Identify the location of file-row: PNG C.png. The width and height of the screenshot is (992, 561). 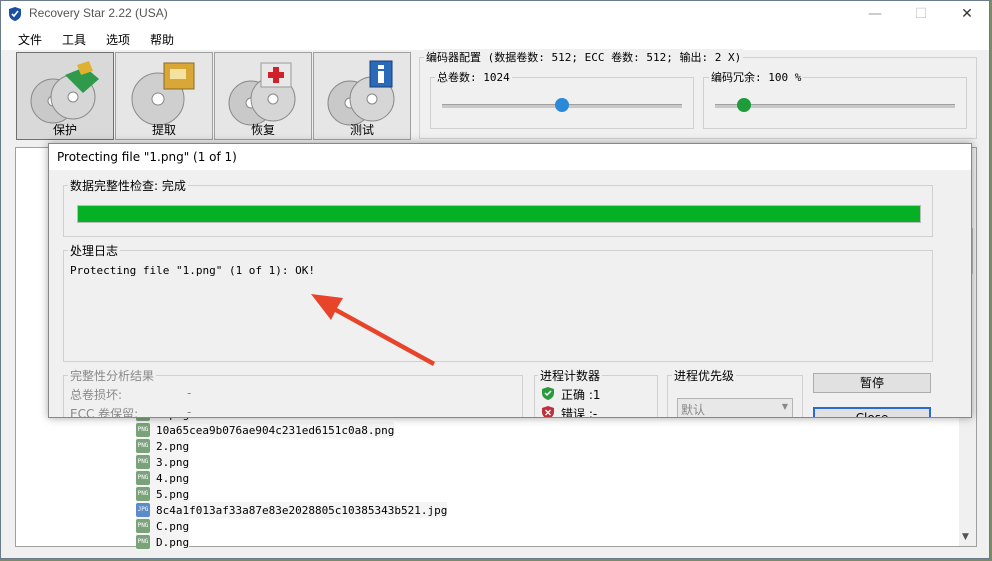
(163, 526).